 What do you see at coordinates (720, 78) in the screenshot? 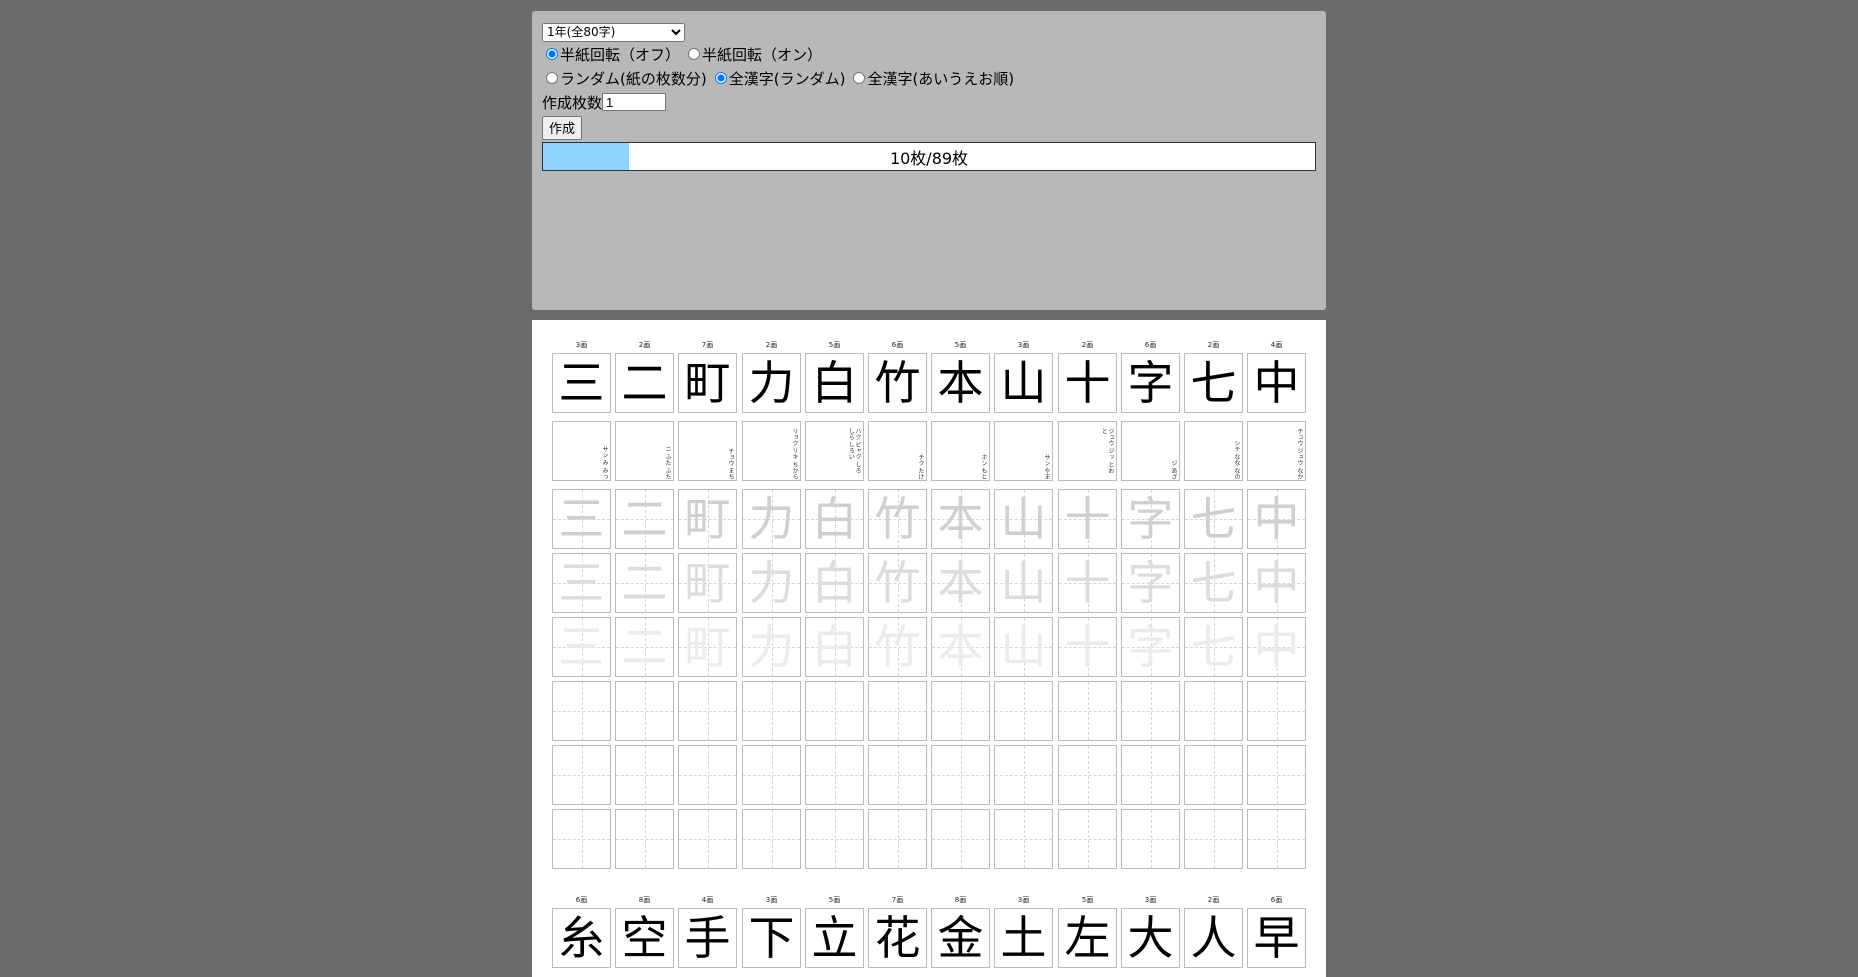
I see `mode-all-random-radio` at bounding box center [720, 78].